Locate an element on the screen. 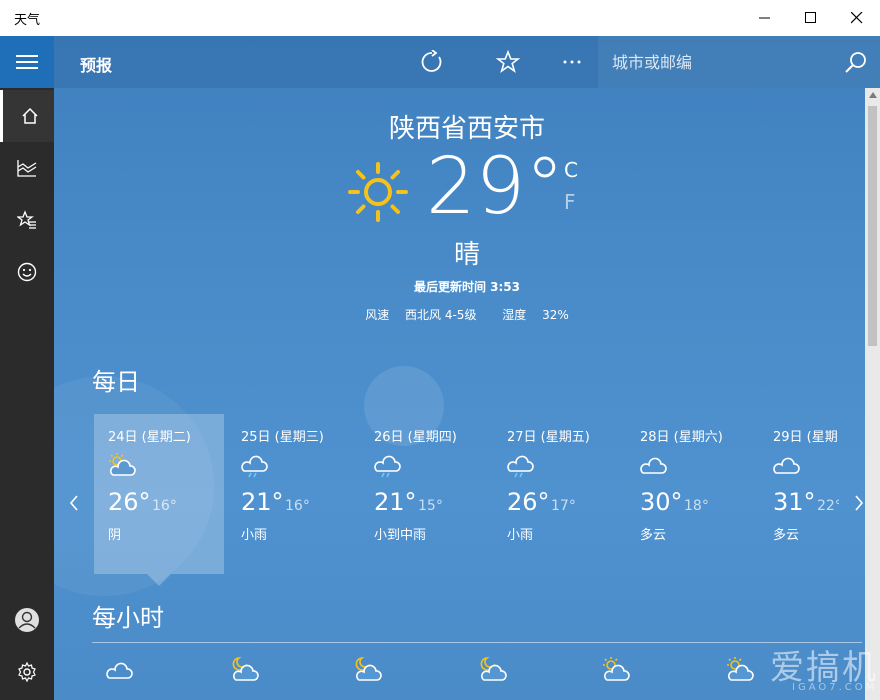  day-low: 18° is located at coordinates (696, 506).